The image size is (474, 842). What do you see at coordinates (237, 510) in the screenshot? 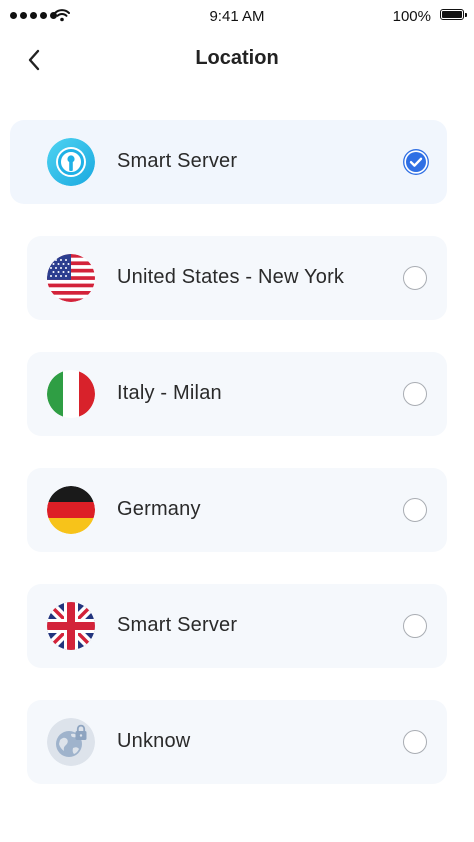
I see `location-row-germany: Germany` at bounding box center [237, 510].